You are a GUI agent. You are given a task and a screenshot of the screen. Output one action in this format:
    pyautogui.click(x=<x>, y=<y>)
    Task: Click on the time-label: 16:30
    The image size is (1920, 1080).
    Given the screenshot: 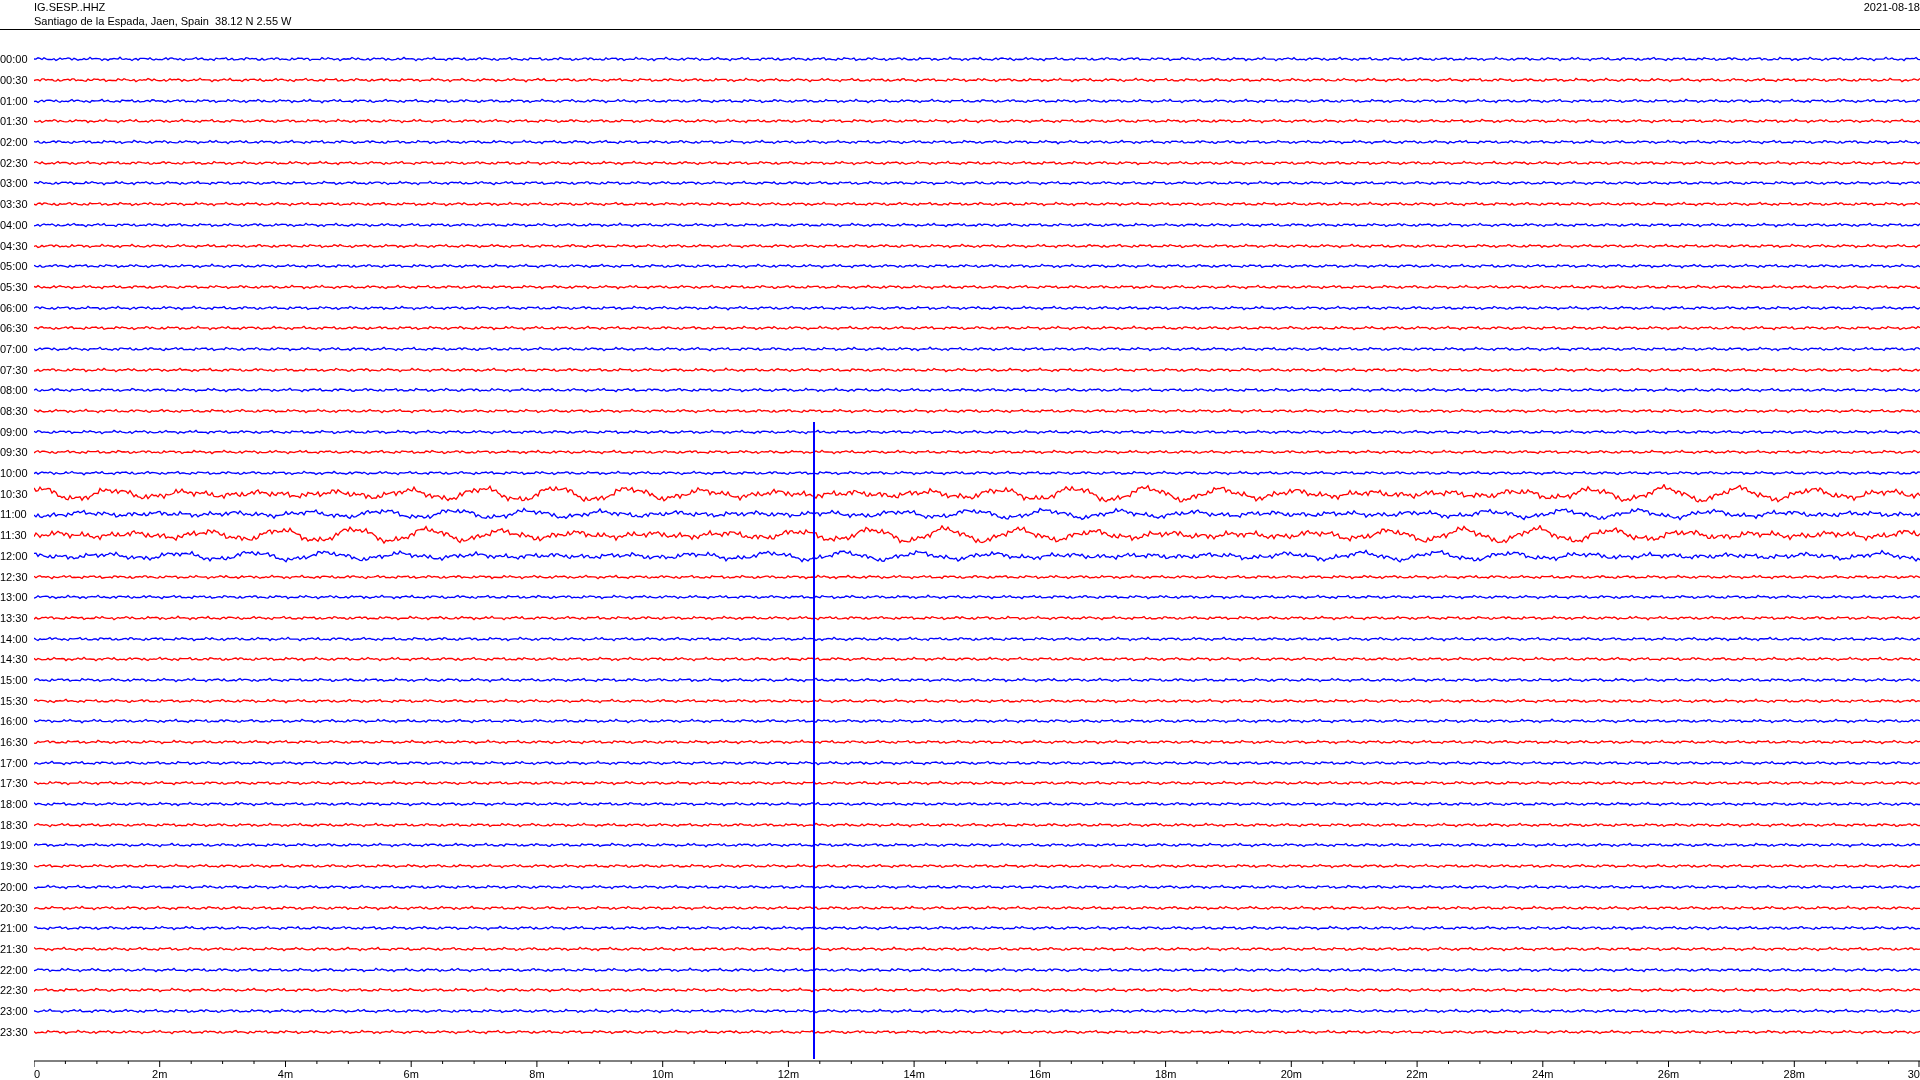 What is the action you would take?
    pyautogui.click(x=14, y=742)
    